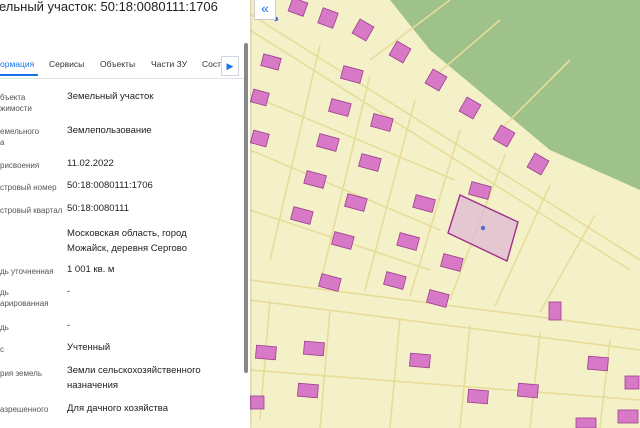 This screenshot has height=428, width=640. I want to click on property-value: Для дачного хозяйства, so click(117, 408).